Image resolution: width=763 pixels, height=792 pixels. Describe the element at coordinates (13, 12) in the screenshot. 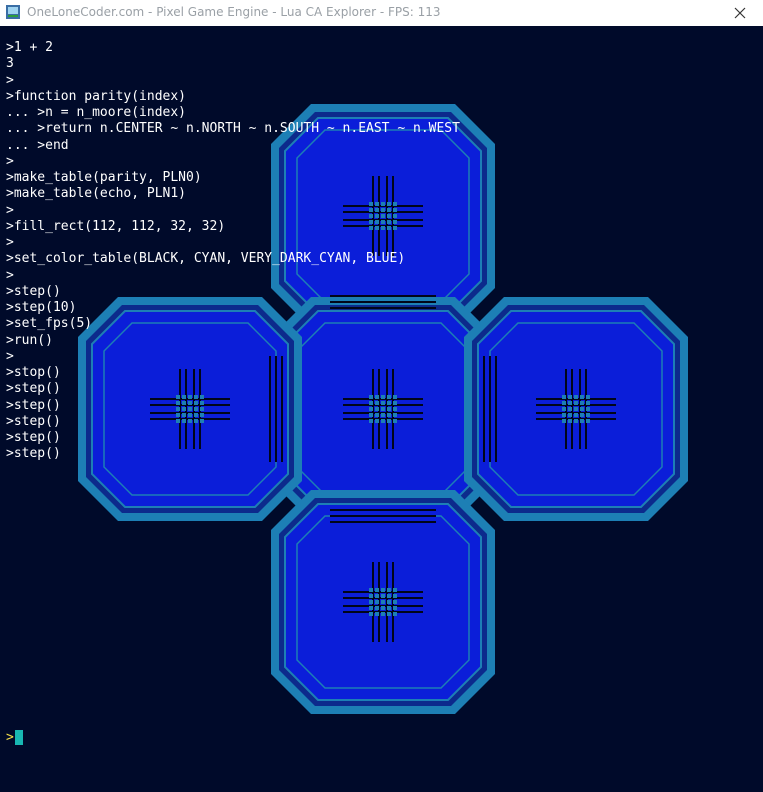

I see `app-icon` at that location.